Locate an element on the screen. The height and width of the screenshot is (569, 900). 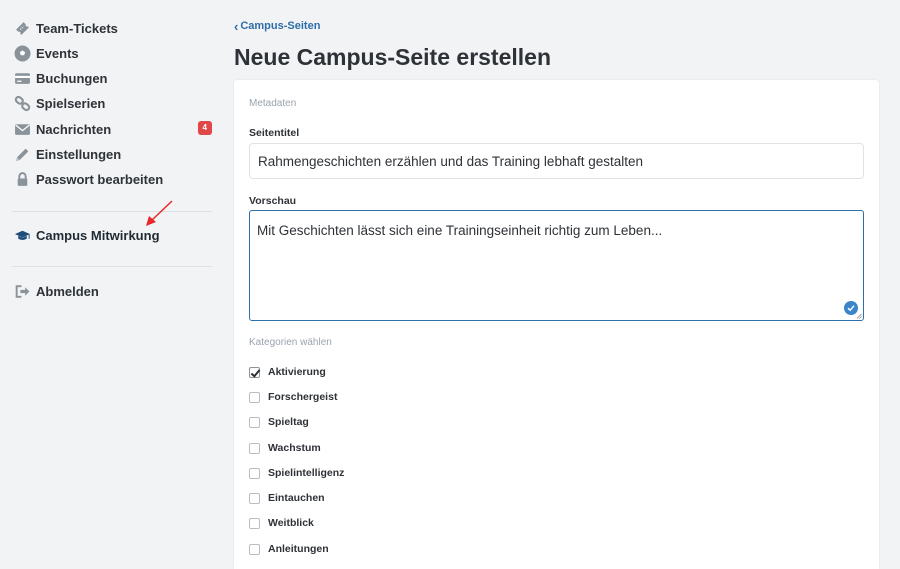
sidebar-item-label: Passwort bearbeiten is located at coordinates (100, 179).